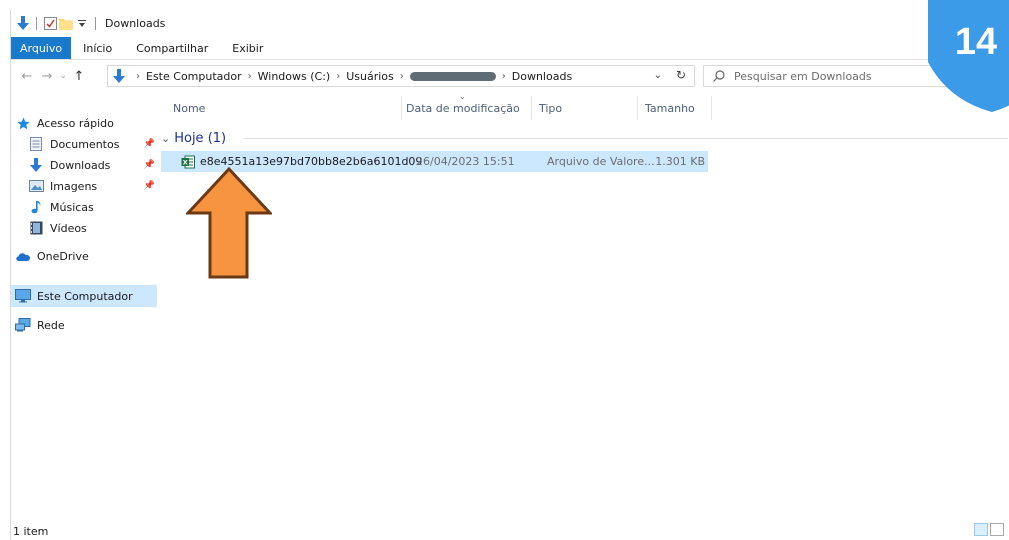  I want to click on column-header-data: Data de modificação, so click(463, 108).